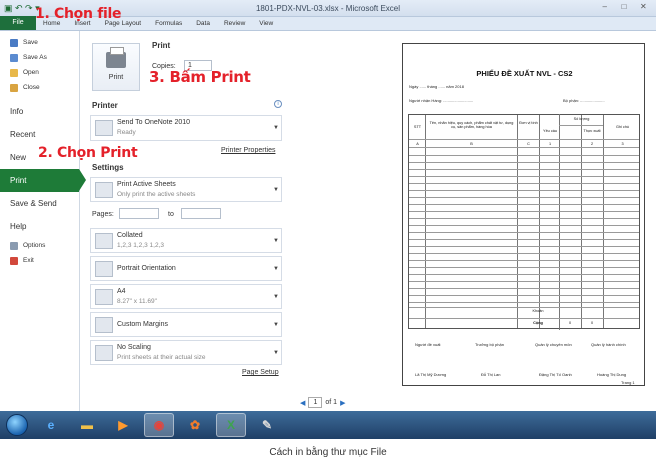 The height and width of the screenshot is (468, 656). Describe the element at coordinates (159, 425) in the screenshot. I see `chrome-icon: ◉` at that location.